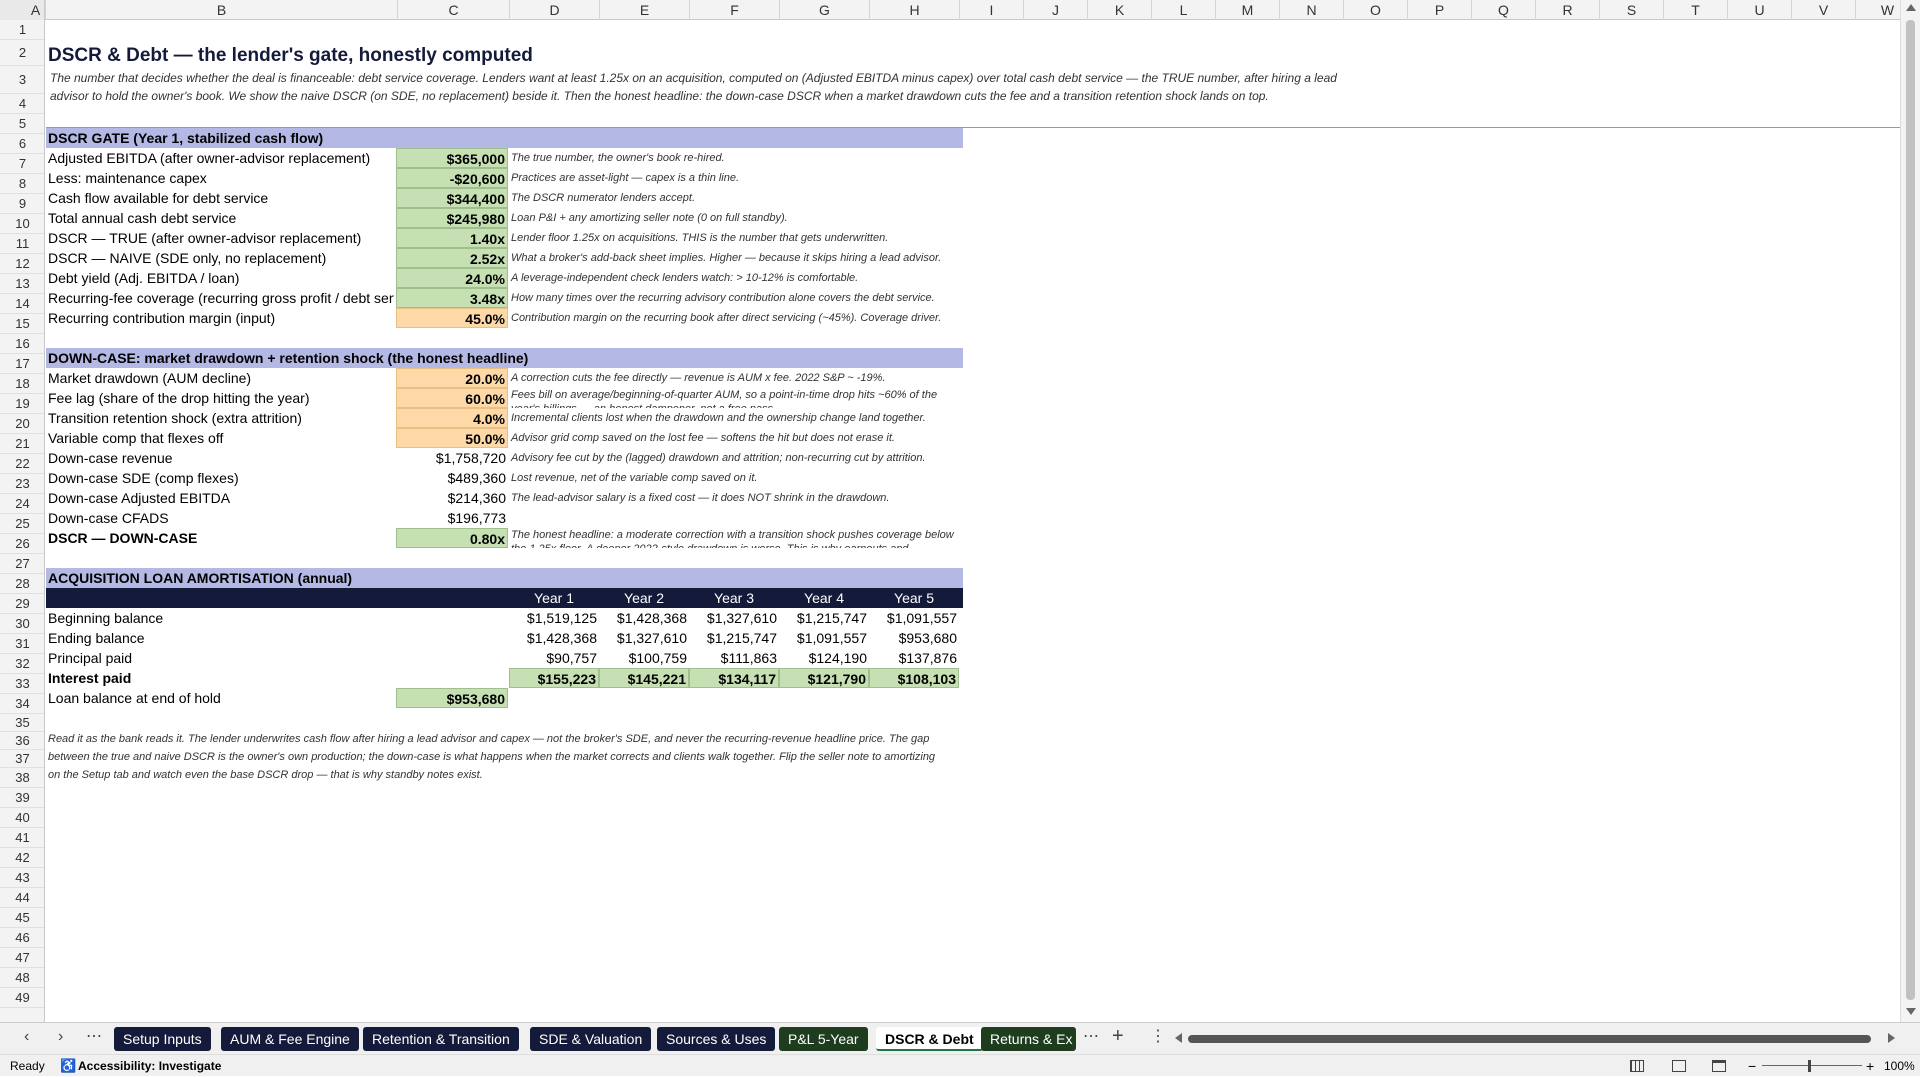 This screenshot has width=1920, height=1077. I want to click on gate-value: 2.52x, so click(452, 258).